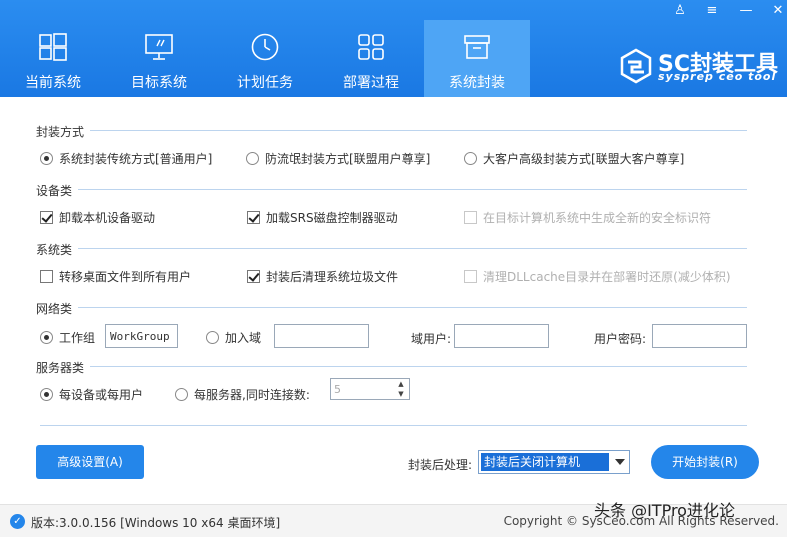  What do you see at coordinates (597, 218) in the screenshot?
I see `option-label: 在目标计算机系统中生成全新的安全标识符` at bounding box center [597, 218].